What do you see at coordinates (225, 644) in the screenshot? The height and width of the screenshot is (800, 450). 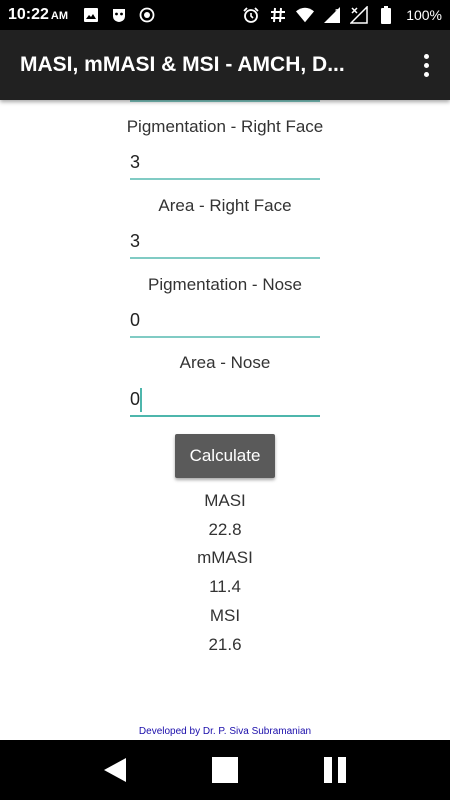 I see `msi-value: 21.6` at bounding box center [225, 644].